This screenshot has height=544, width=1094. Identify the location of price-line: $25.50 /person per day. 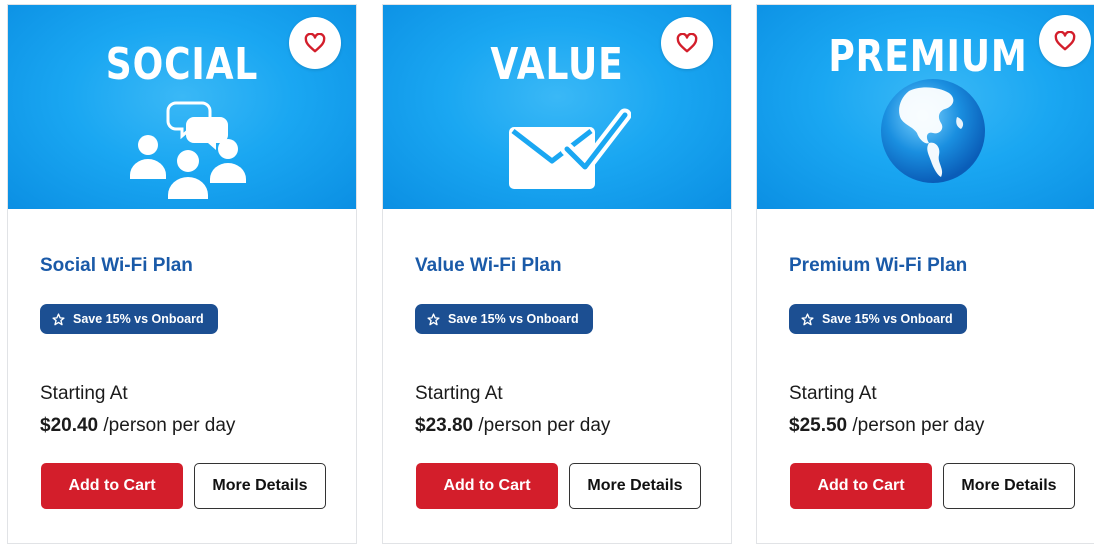
(886, 426).